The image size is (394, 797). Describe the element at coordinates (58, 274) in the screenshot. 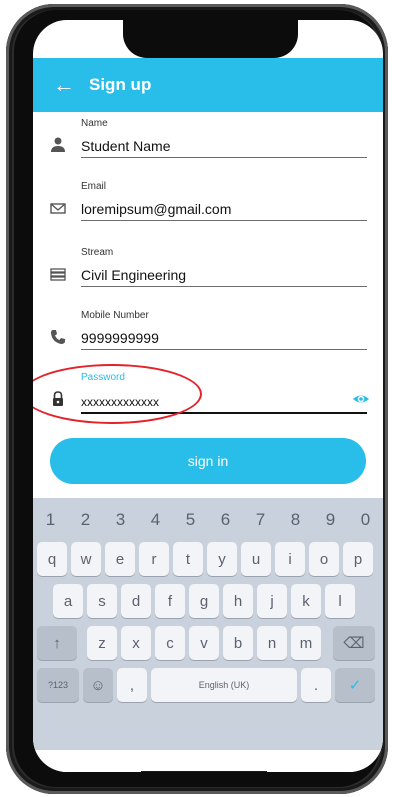

I see `books-icon` at that location.